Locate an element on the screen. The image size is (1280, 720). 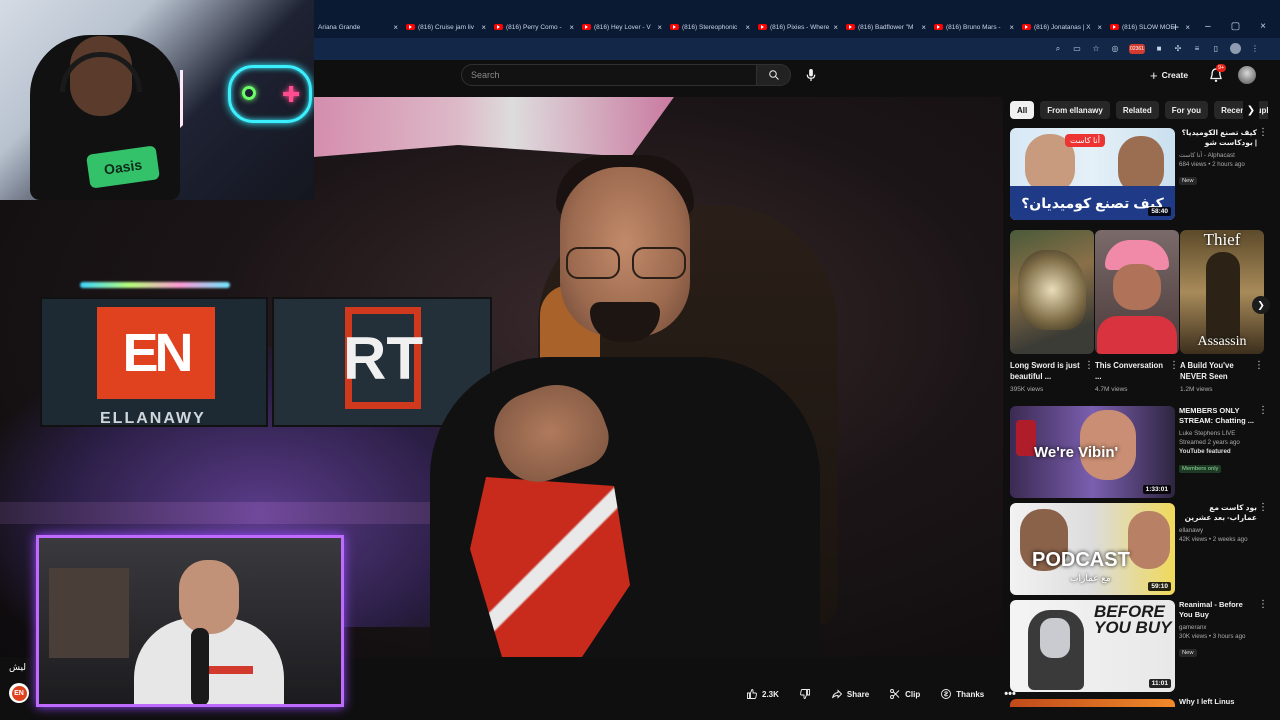
video-thumbnail: PODCAST مع عماراب 59:10 is located at coordinates (1092, 549).